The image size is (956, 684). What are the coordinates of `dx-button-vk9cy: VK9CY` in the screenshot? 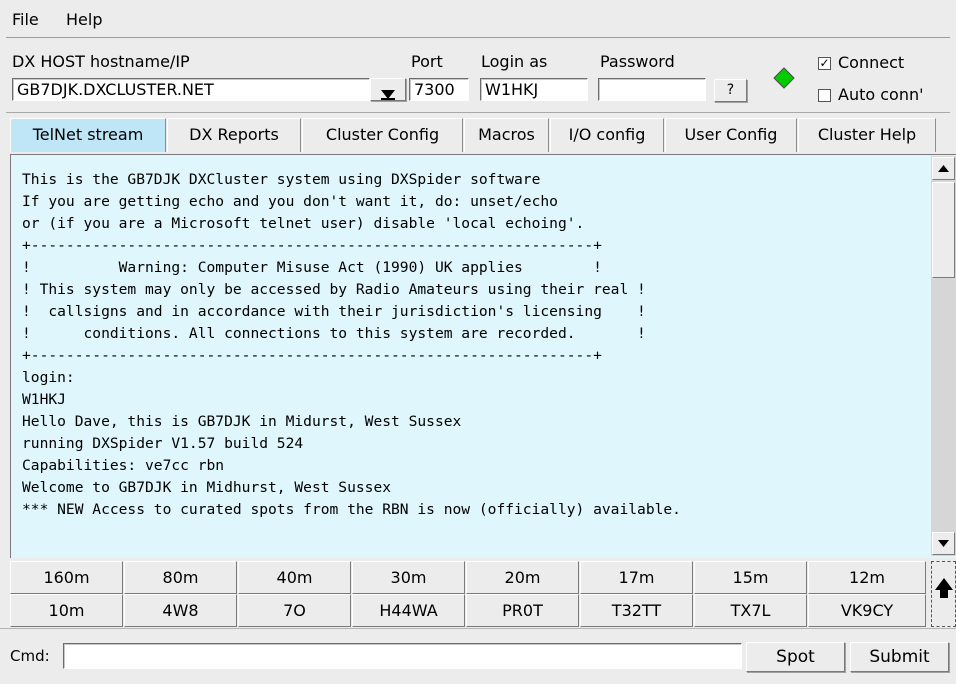 It's located at (867, 610).